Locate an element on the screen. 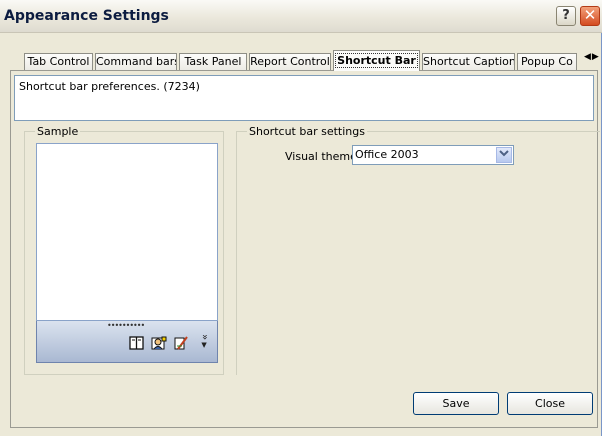 This screenshot has width=602, height=436. notebook-icon is located at coordinates (137, 343).